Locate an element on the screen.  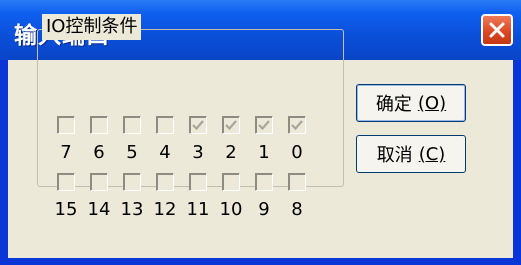
io-bit-number: 5 is located at coordinates (132, 152).